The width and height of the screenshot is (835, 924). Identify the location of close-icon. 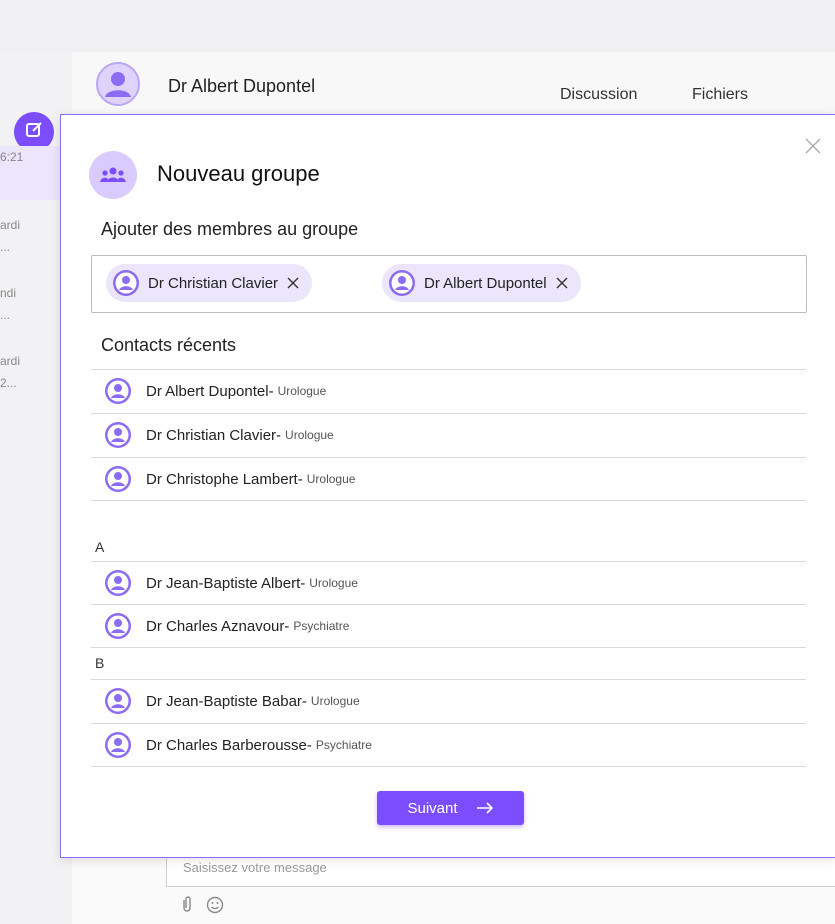
(813, 146).